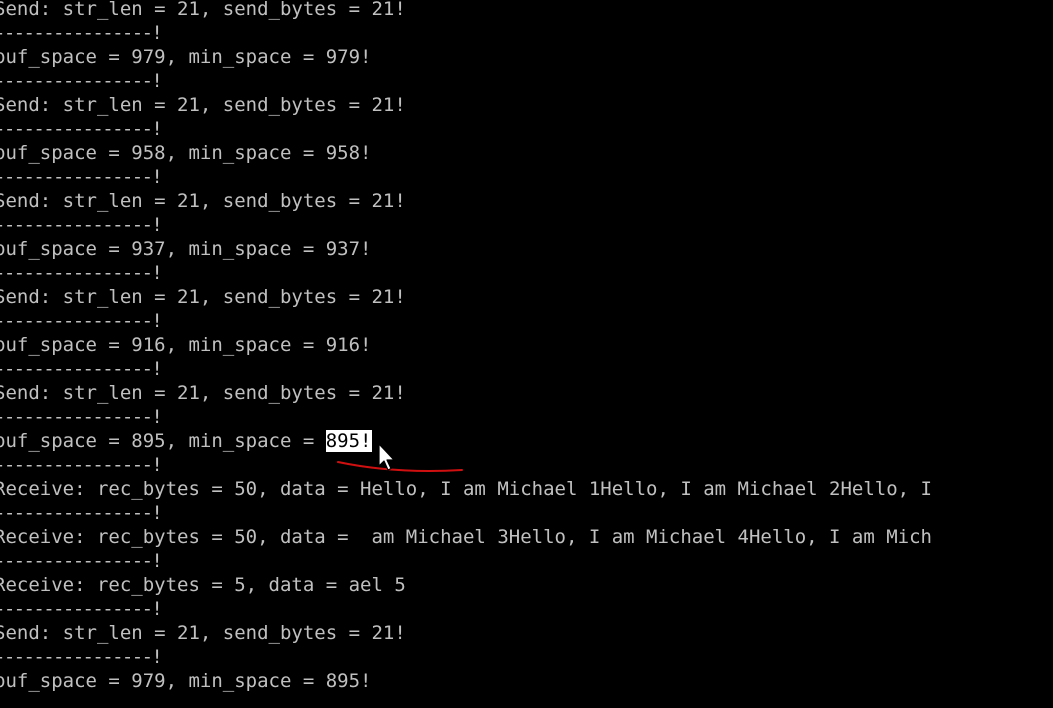 Image resolution: width=1053 pixels, height=708 pixels. What do you see at coordinates (186, 57) in the screenshot?
I see `console-line: buf_space = 979, min_space = 979!` at bounding box center [186, 57].